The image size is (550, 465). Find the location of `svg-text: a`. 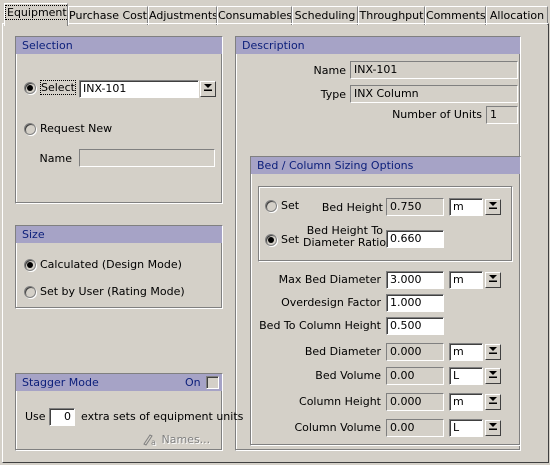

svg-text: a is located at coordinates (153, 442).